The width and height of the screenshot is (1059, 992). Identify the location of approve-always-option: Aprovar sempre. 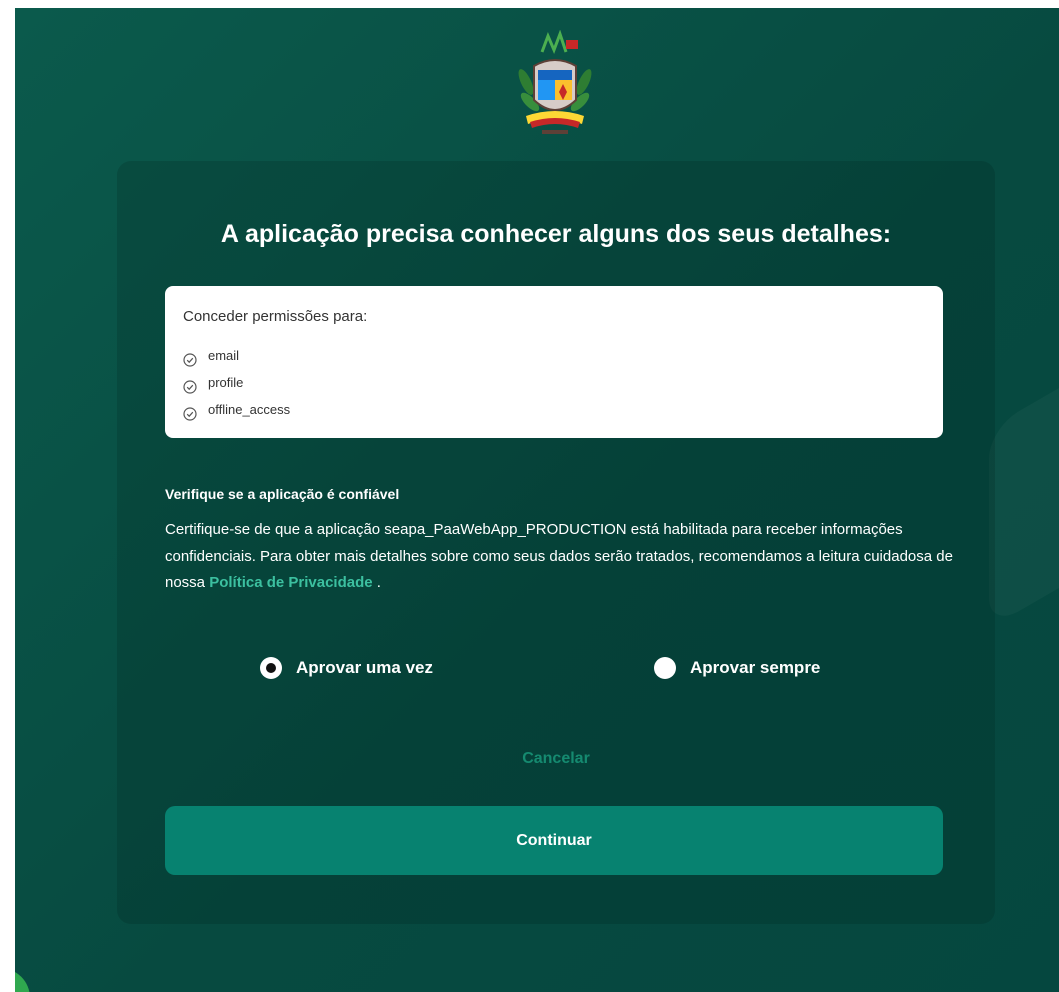
(737, 668).